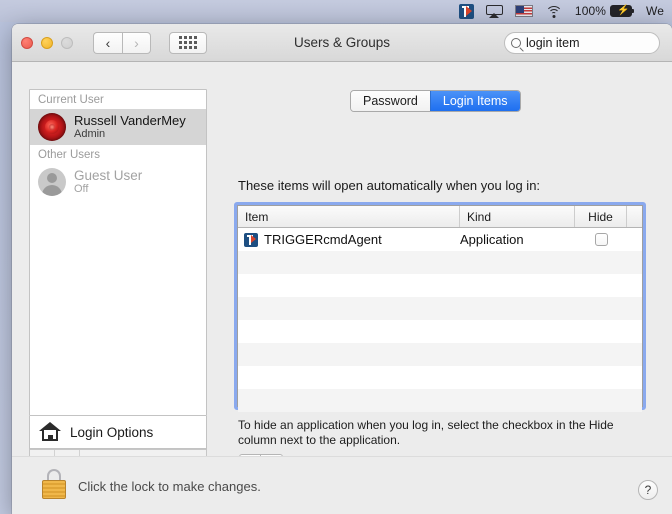 This screenshot has width=672, height=514. What do you see at coordinates (622, 11) in the screenshot?
I see `battery-charging-icon: ⚡` at bounding box center [622, 11].